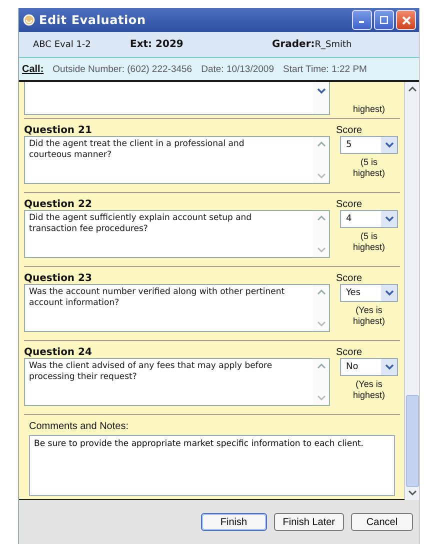 The width and height of the screenshot is (427, 544). What do you see at coordinates (369, 367) in the screenshot?
I see `score-dropdown: No` at bounding box center [369, 367].